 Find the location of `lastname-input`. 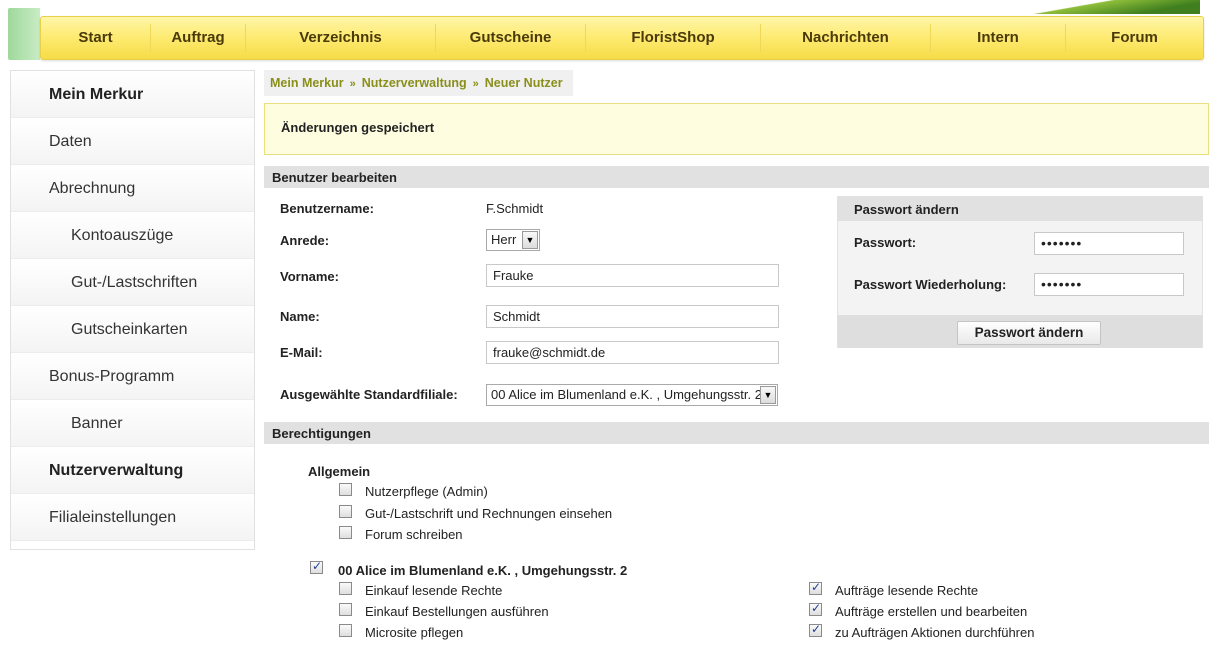

lastname-input is located at coordinates (632, 316).